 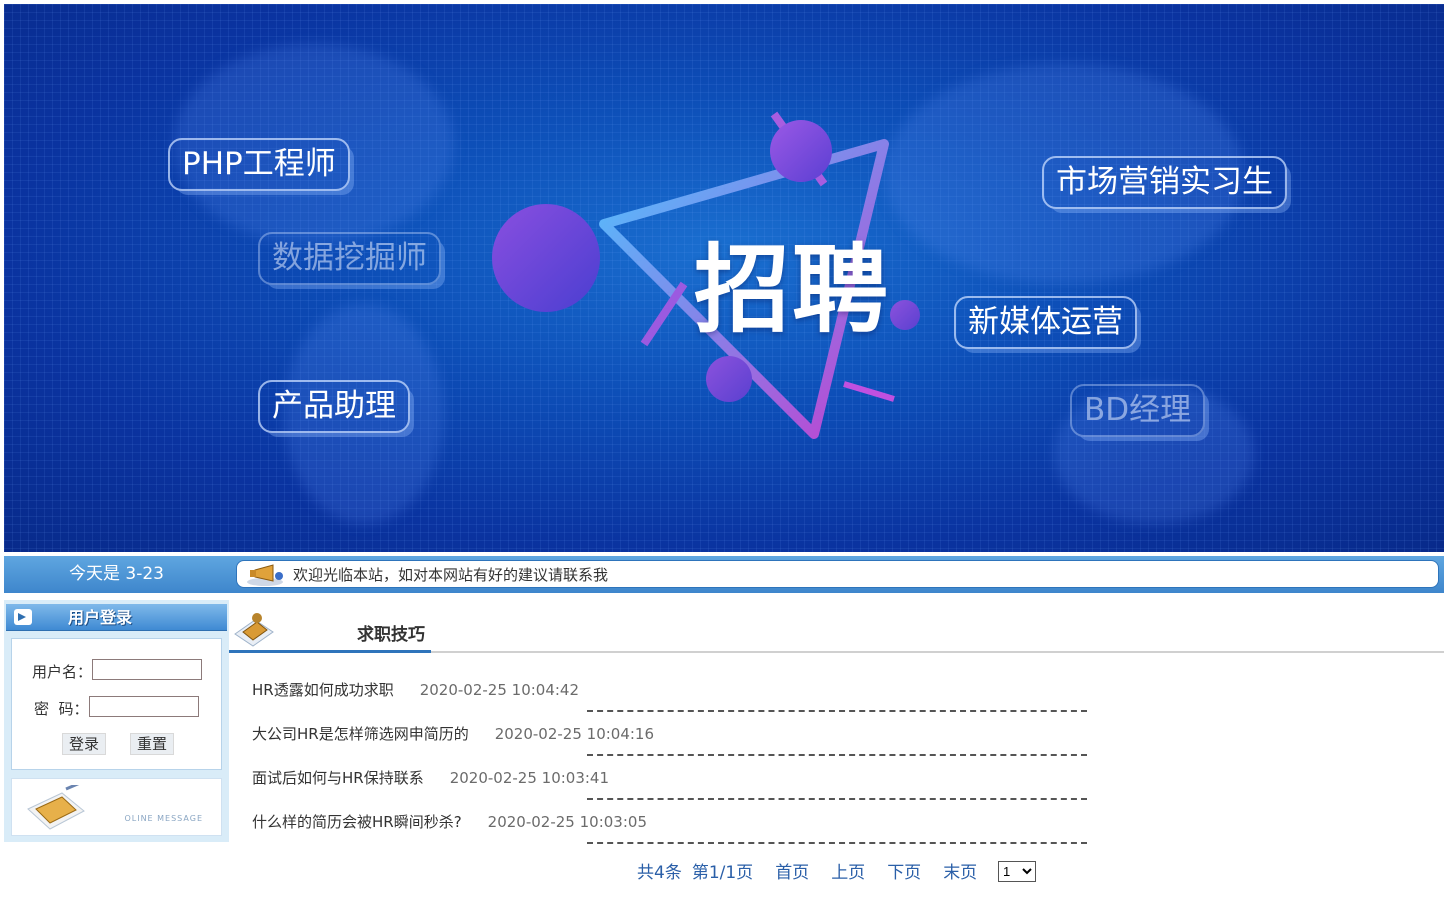 I want to click on reset-button: 重置, so click(x=152, y=744).